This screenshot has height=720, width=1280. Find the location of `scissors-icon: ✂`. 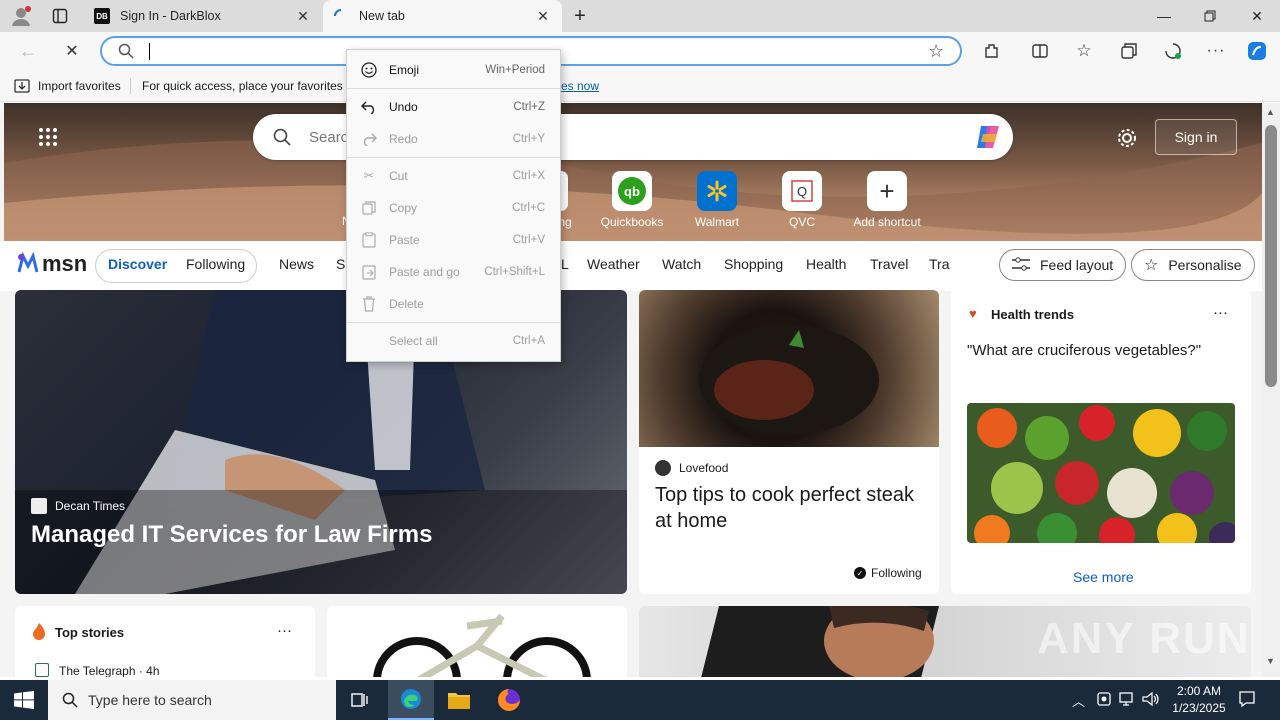

scissors-icon: ✂ is located at coordinates (369, 175).